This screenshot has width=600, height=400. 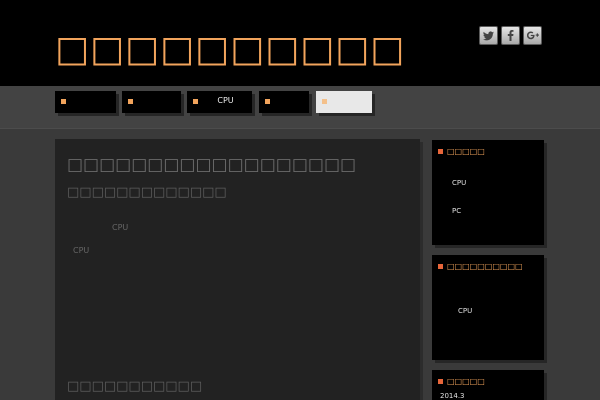 I want to click on google-plus-icon, so click(x=532, y=35).